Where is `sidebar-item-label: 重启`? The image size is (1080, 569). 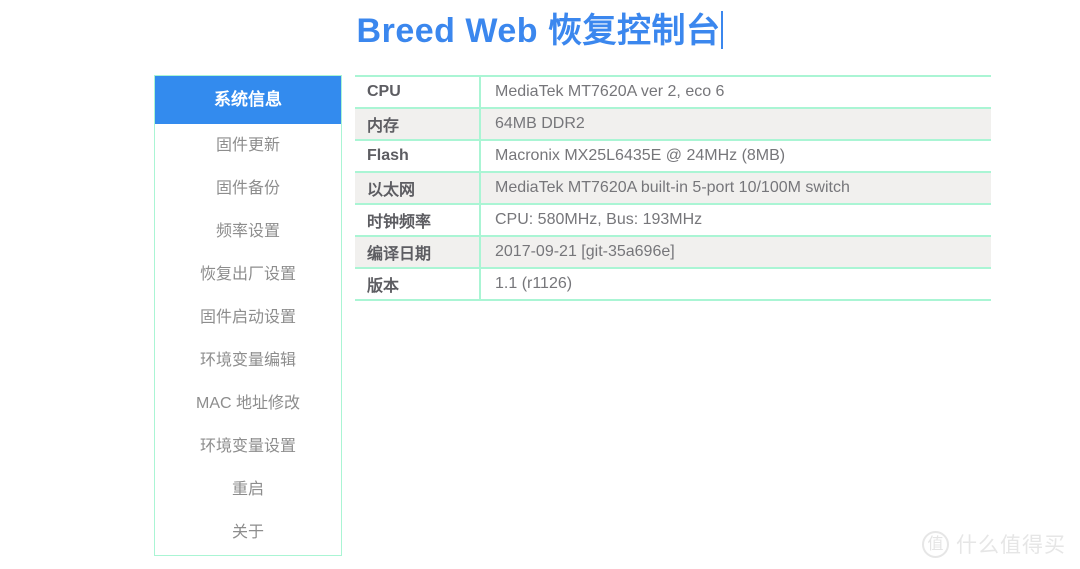 sidebar-item-label: 重启 is located at coordinates (247, 489).